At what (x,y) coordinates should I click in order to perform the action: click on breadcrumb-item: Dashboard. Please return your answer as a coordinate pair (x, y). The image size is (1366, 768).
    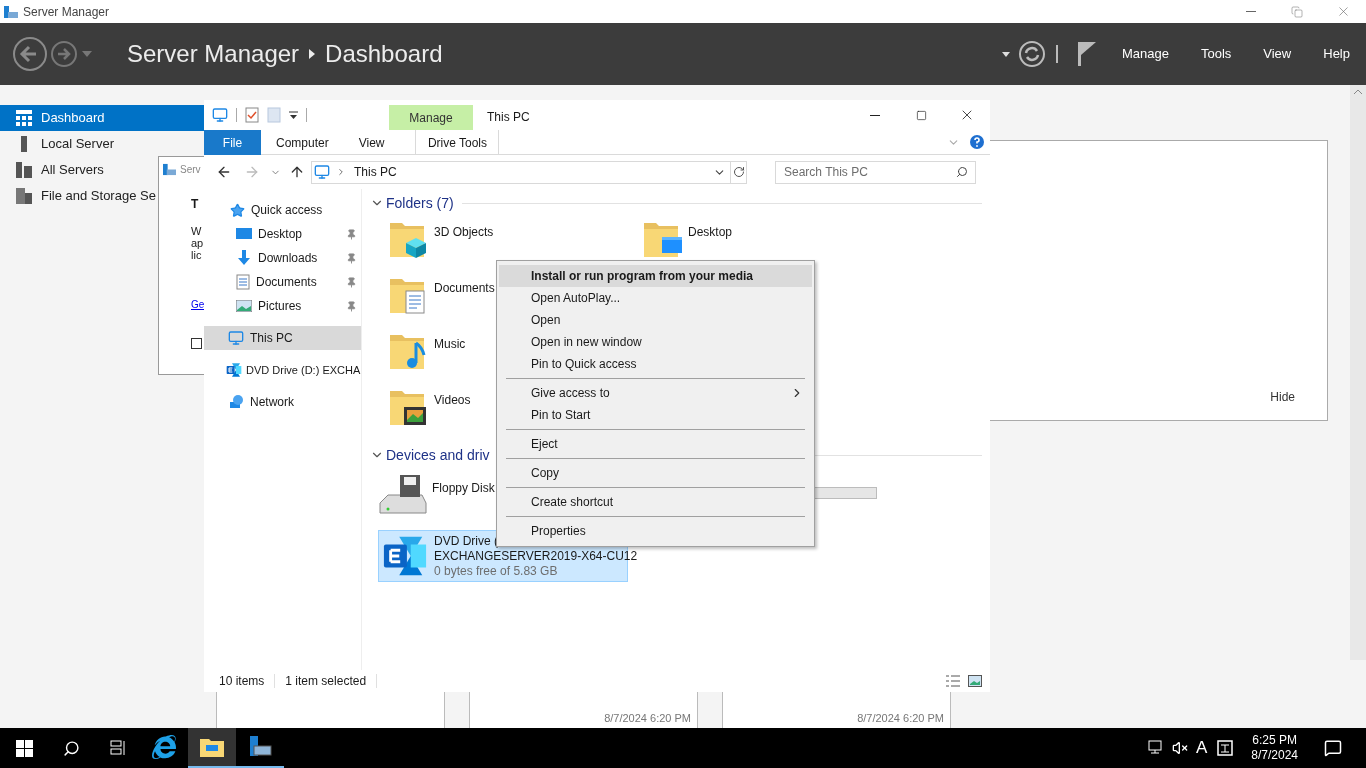
    Looking at the image, I should click on (384, 54).